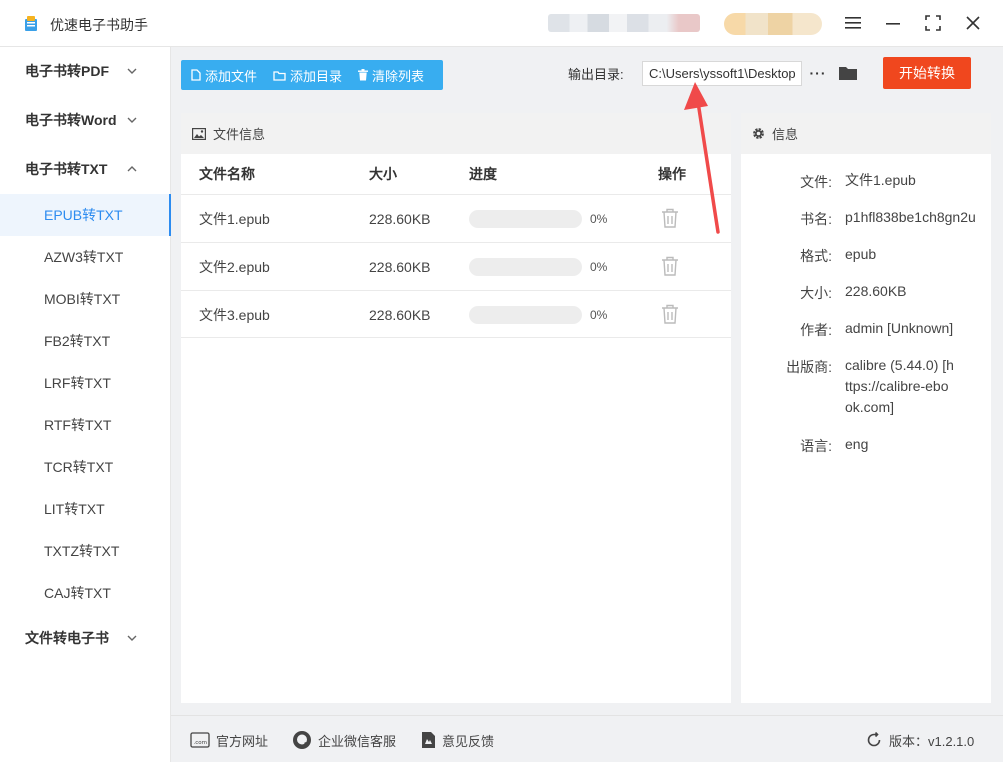 This screenshot has height=762, width=1003. Describe the element at coordinates (927, 73) in the screenshot. I see `start-convert-button: 开始转换` at that location.